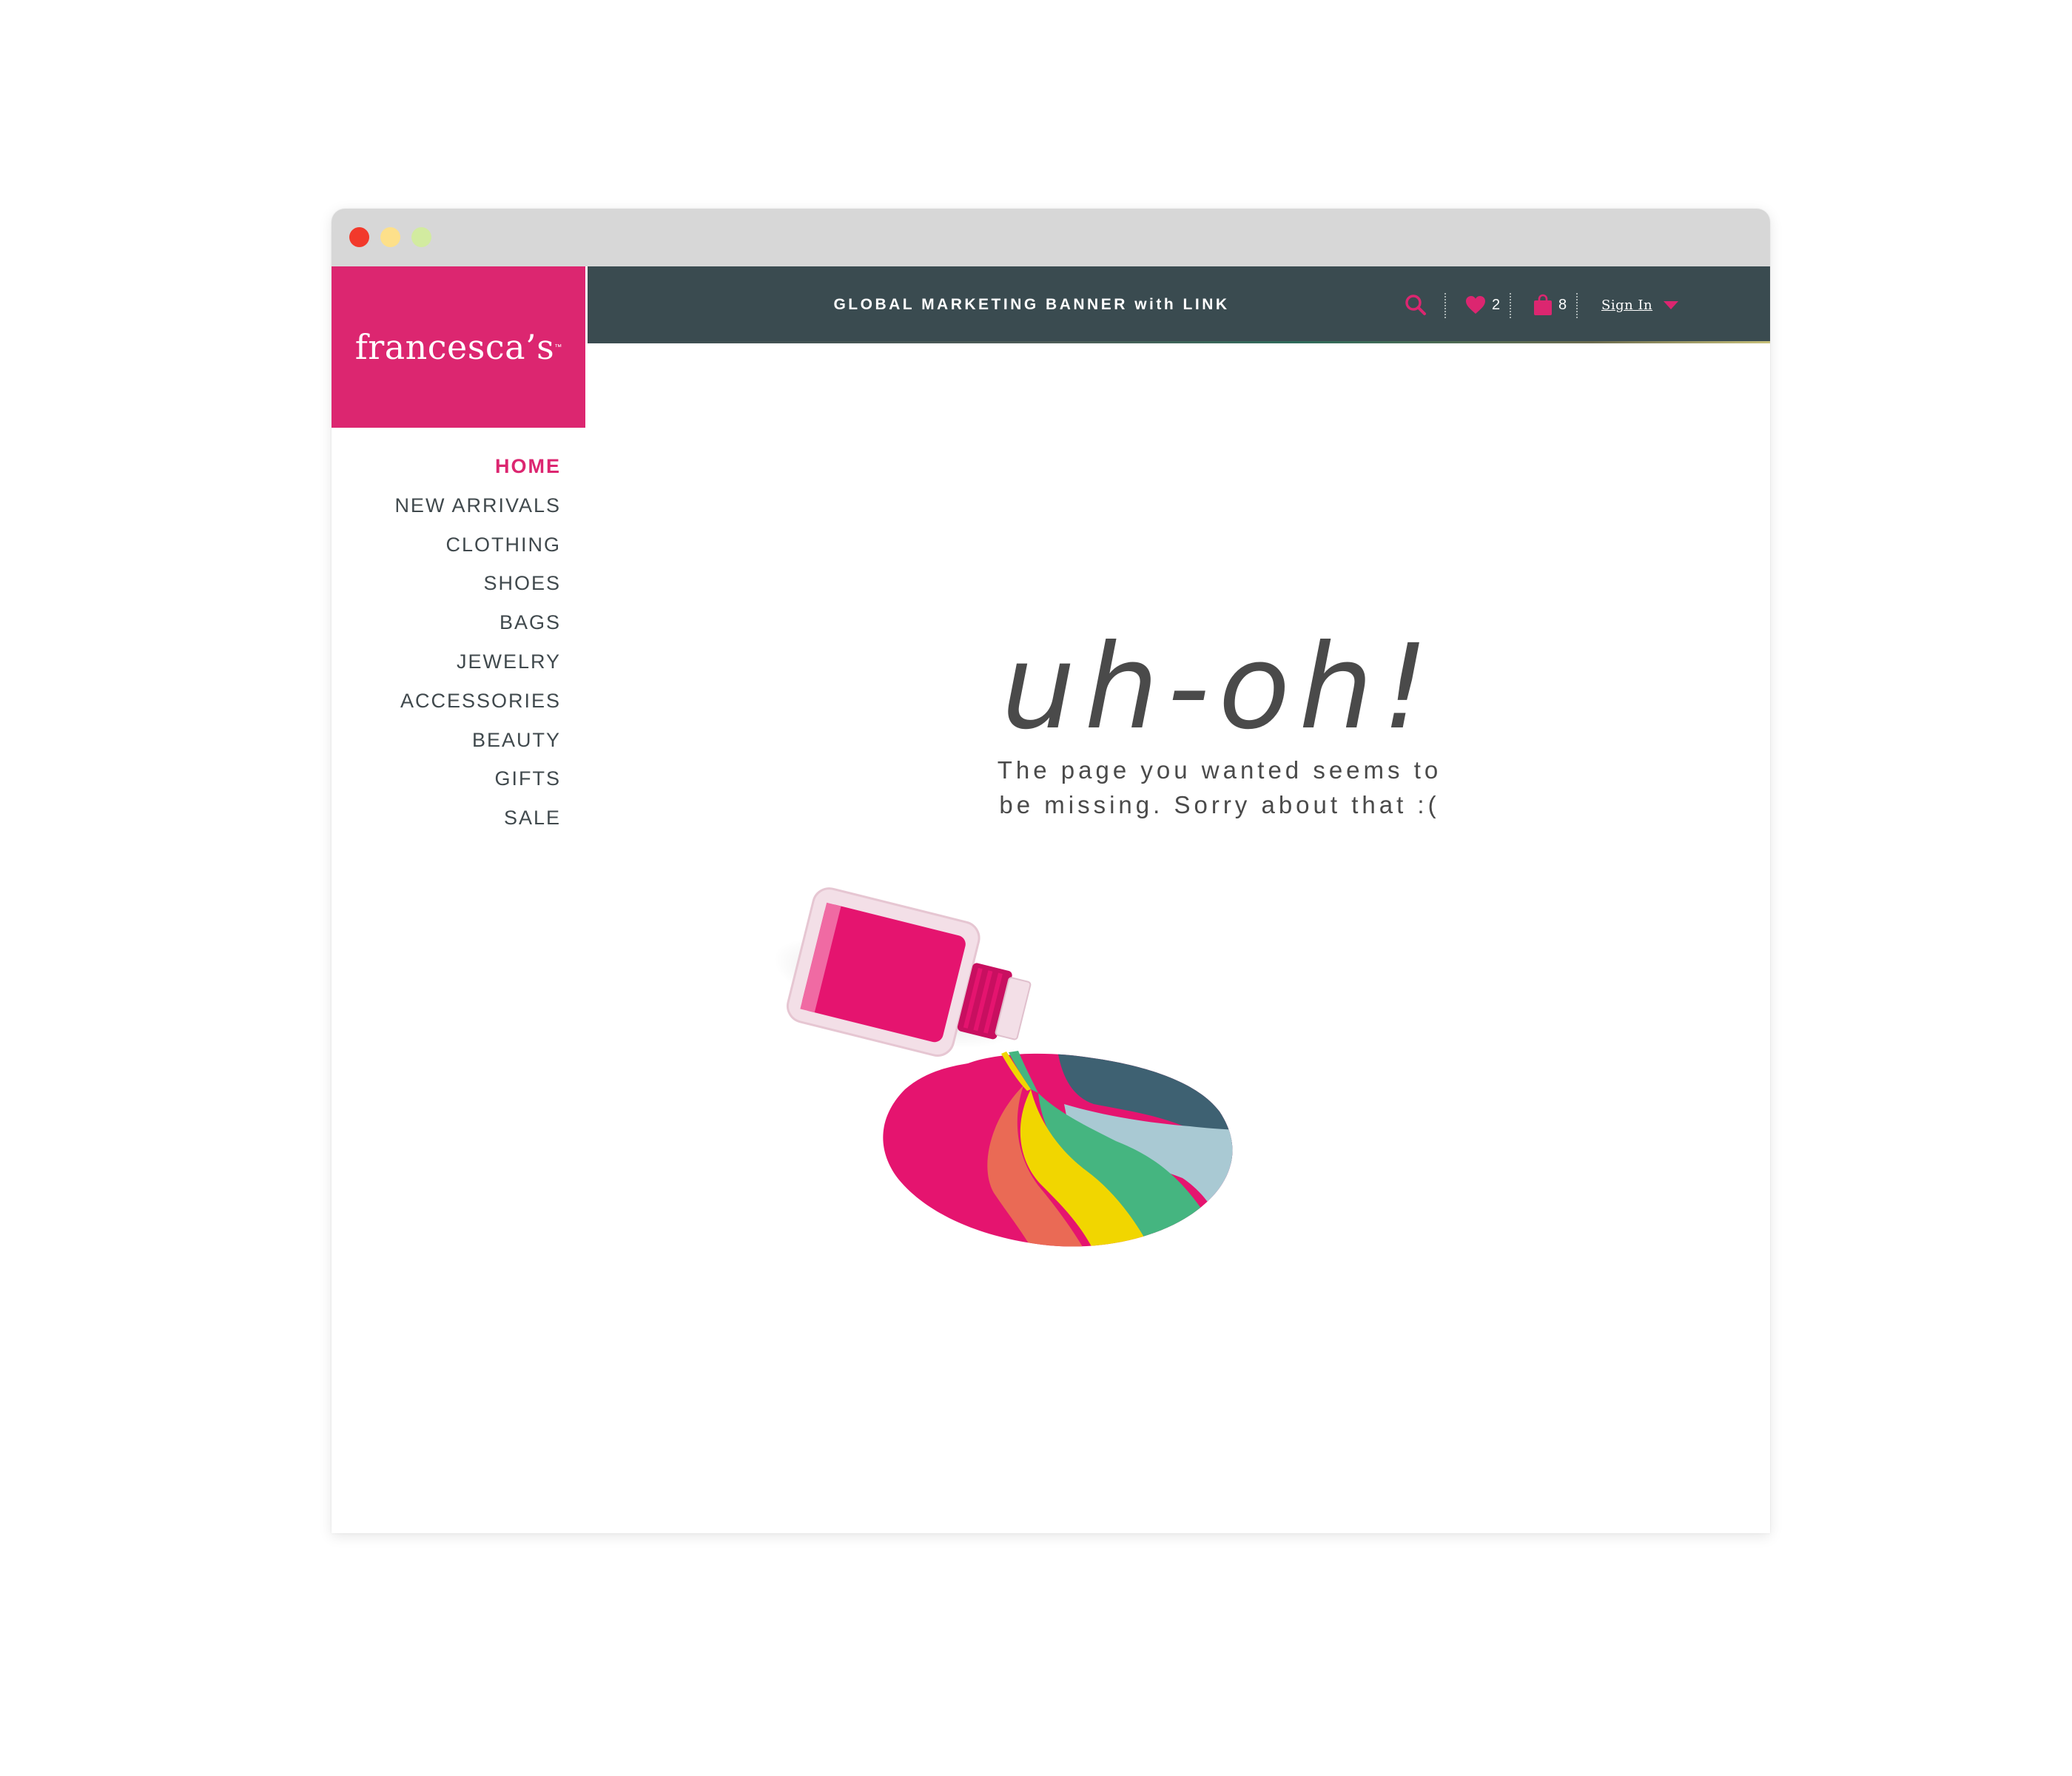 Image resolution: width=2072 pixels, height=1776 pixels. I want to click on search-button, so click(1416, 304).